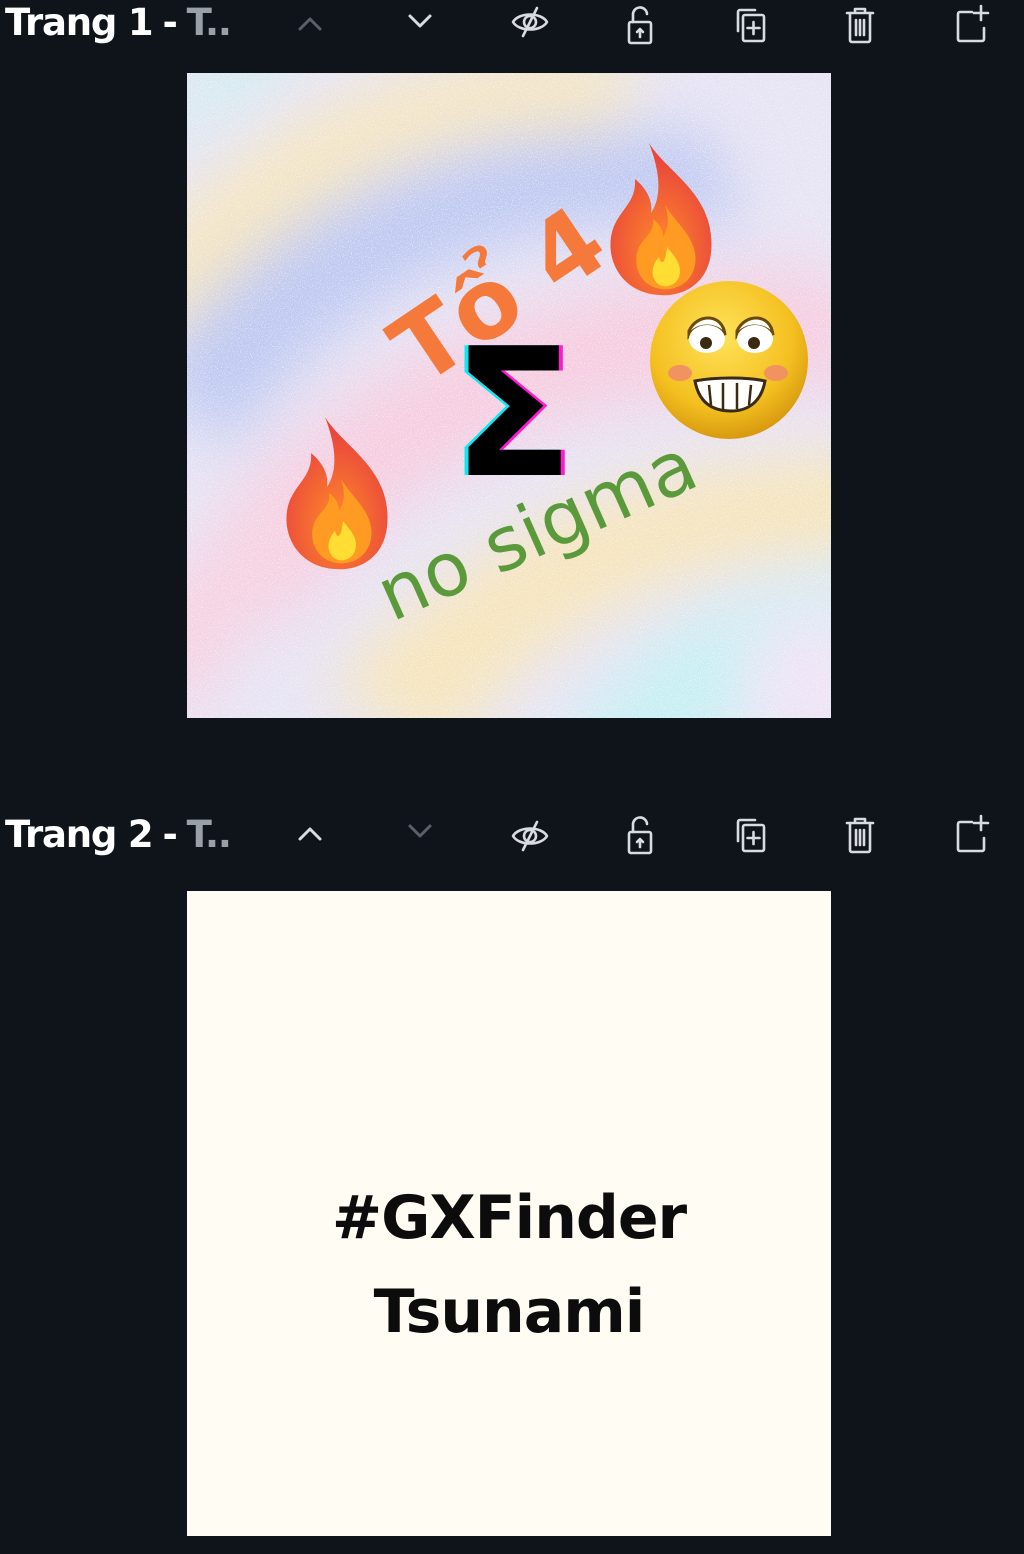  Describe the element at coordinates (729, 360) in the screenshot. I see `grinning-face-emoji` at that location.